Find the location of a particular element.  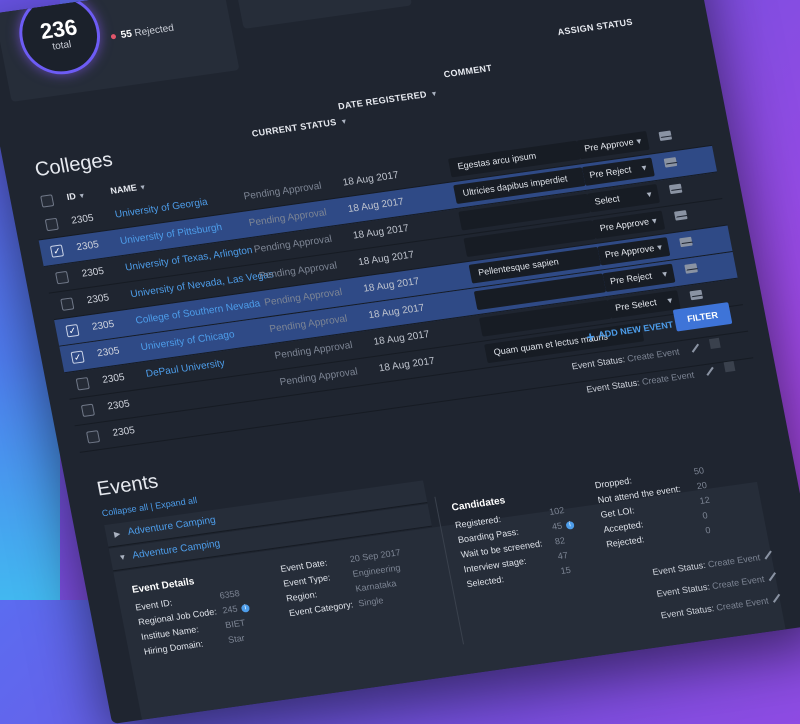

selected-value: 15 is located at coordinates (565, 570).